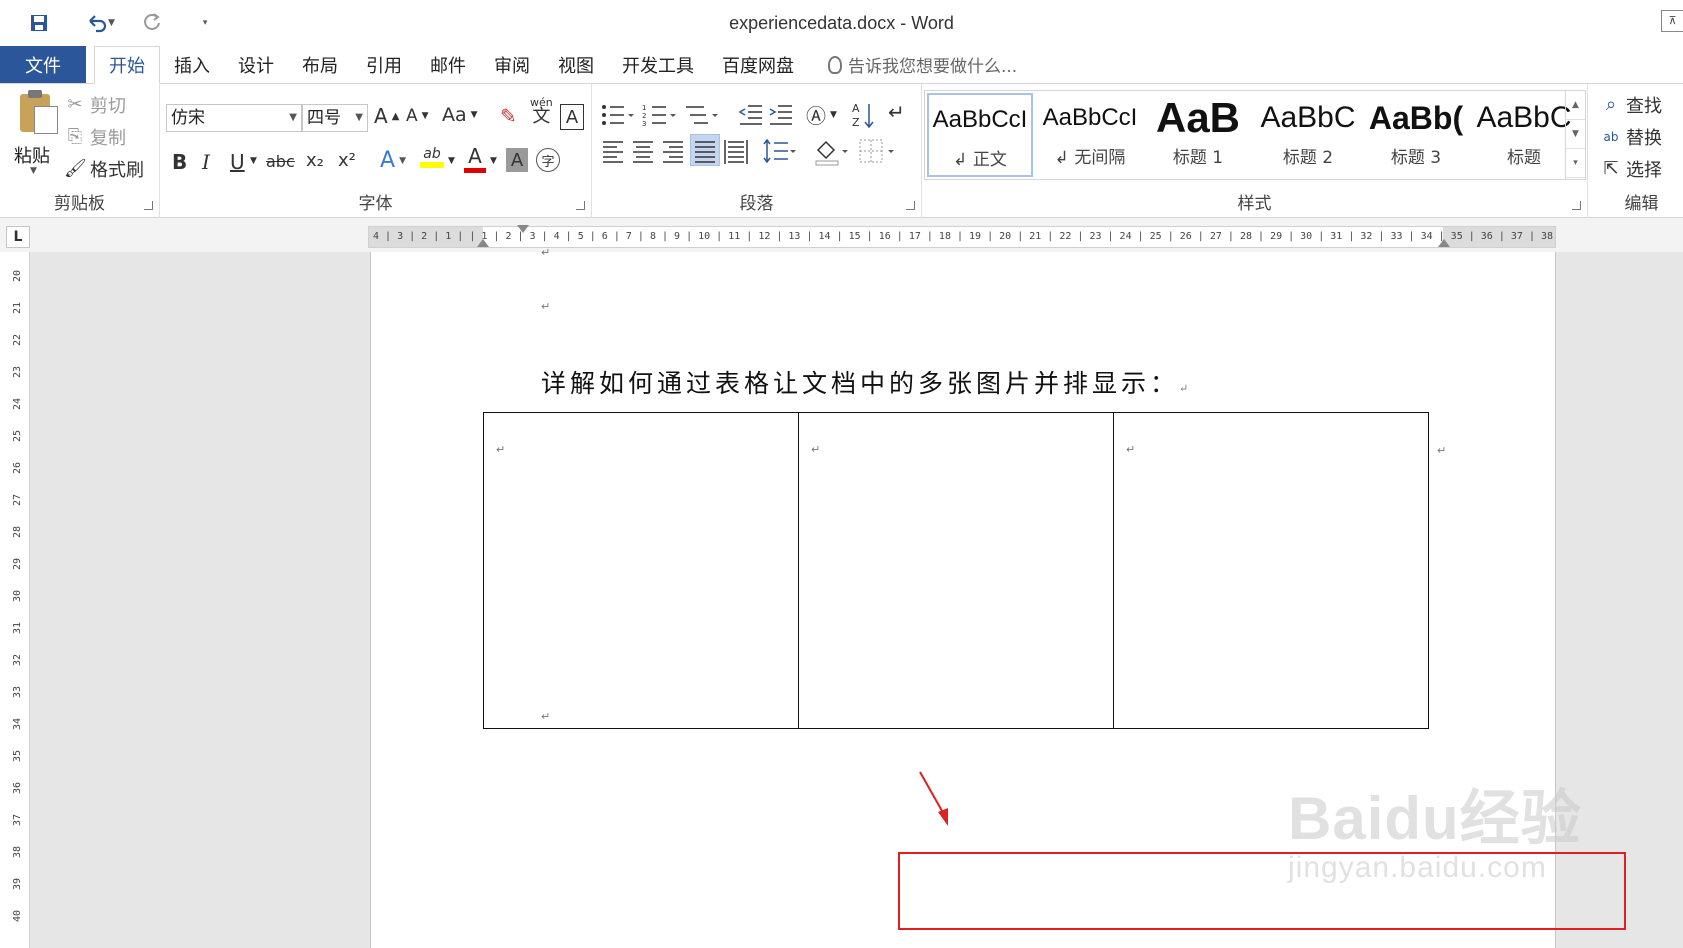 Image resolution: width=1683 pixels, height=948 pixels. Describe the element at coordinates (896, 112) in the screenshot. I see `show-marks-button: ↵` at that location.